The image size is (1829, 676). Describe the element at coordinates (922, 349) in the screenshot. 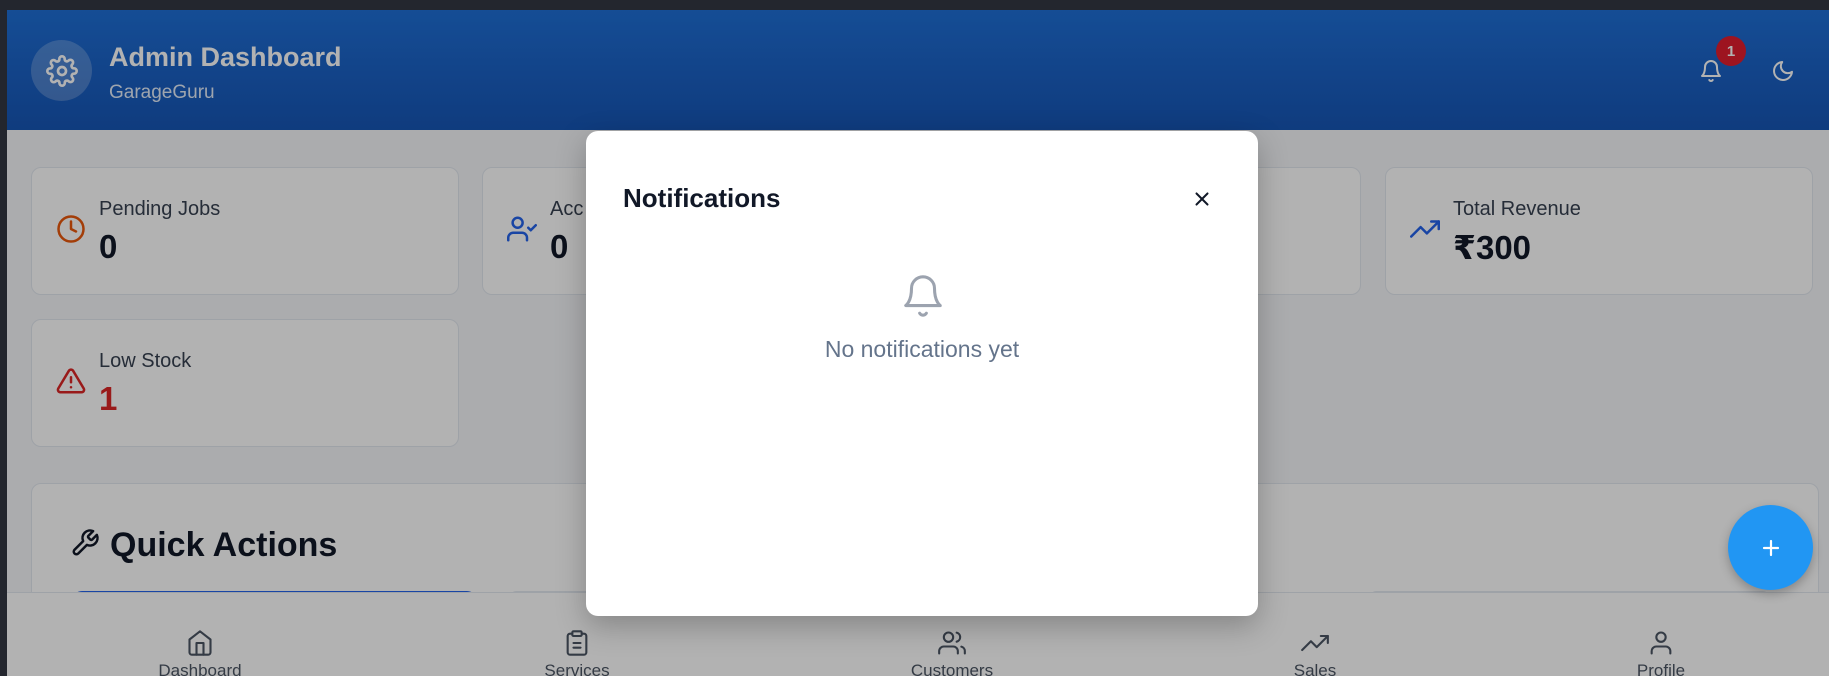

I see `empty-state-text: No notifications yet` at that location.